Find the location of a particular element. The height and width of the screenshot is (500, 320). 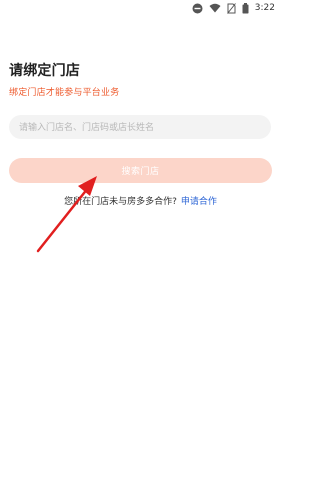

status-bar: 3:22 is located at coordinates (140, 8).